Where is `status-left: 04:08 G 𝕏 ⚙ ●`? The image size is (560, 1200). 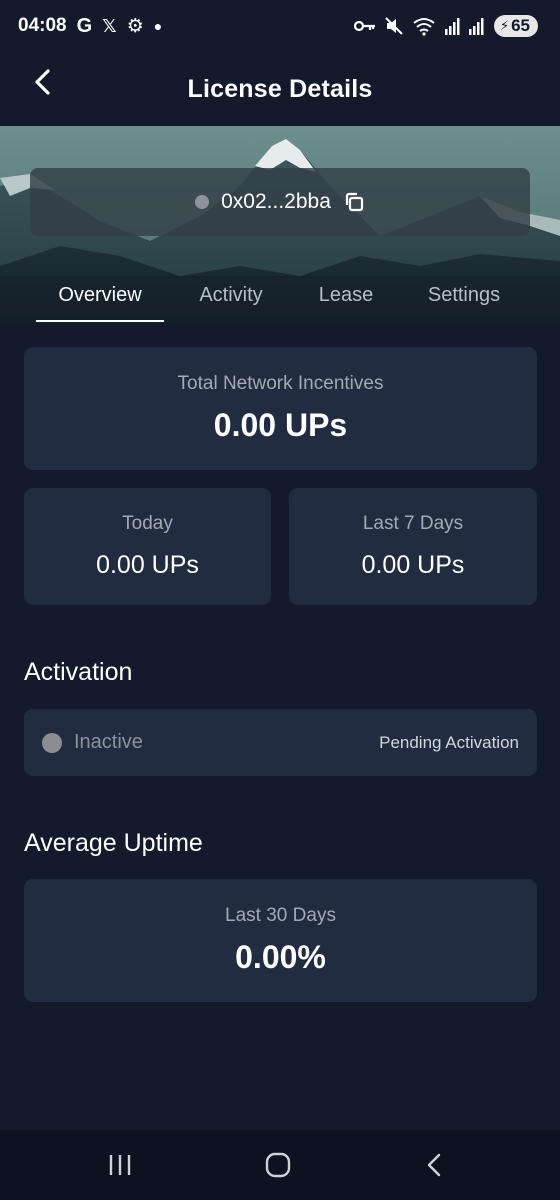 status-left: 04:08 G 𝕏 ⚙ ● is located at coordinates (90, 26).